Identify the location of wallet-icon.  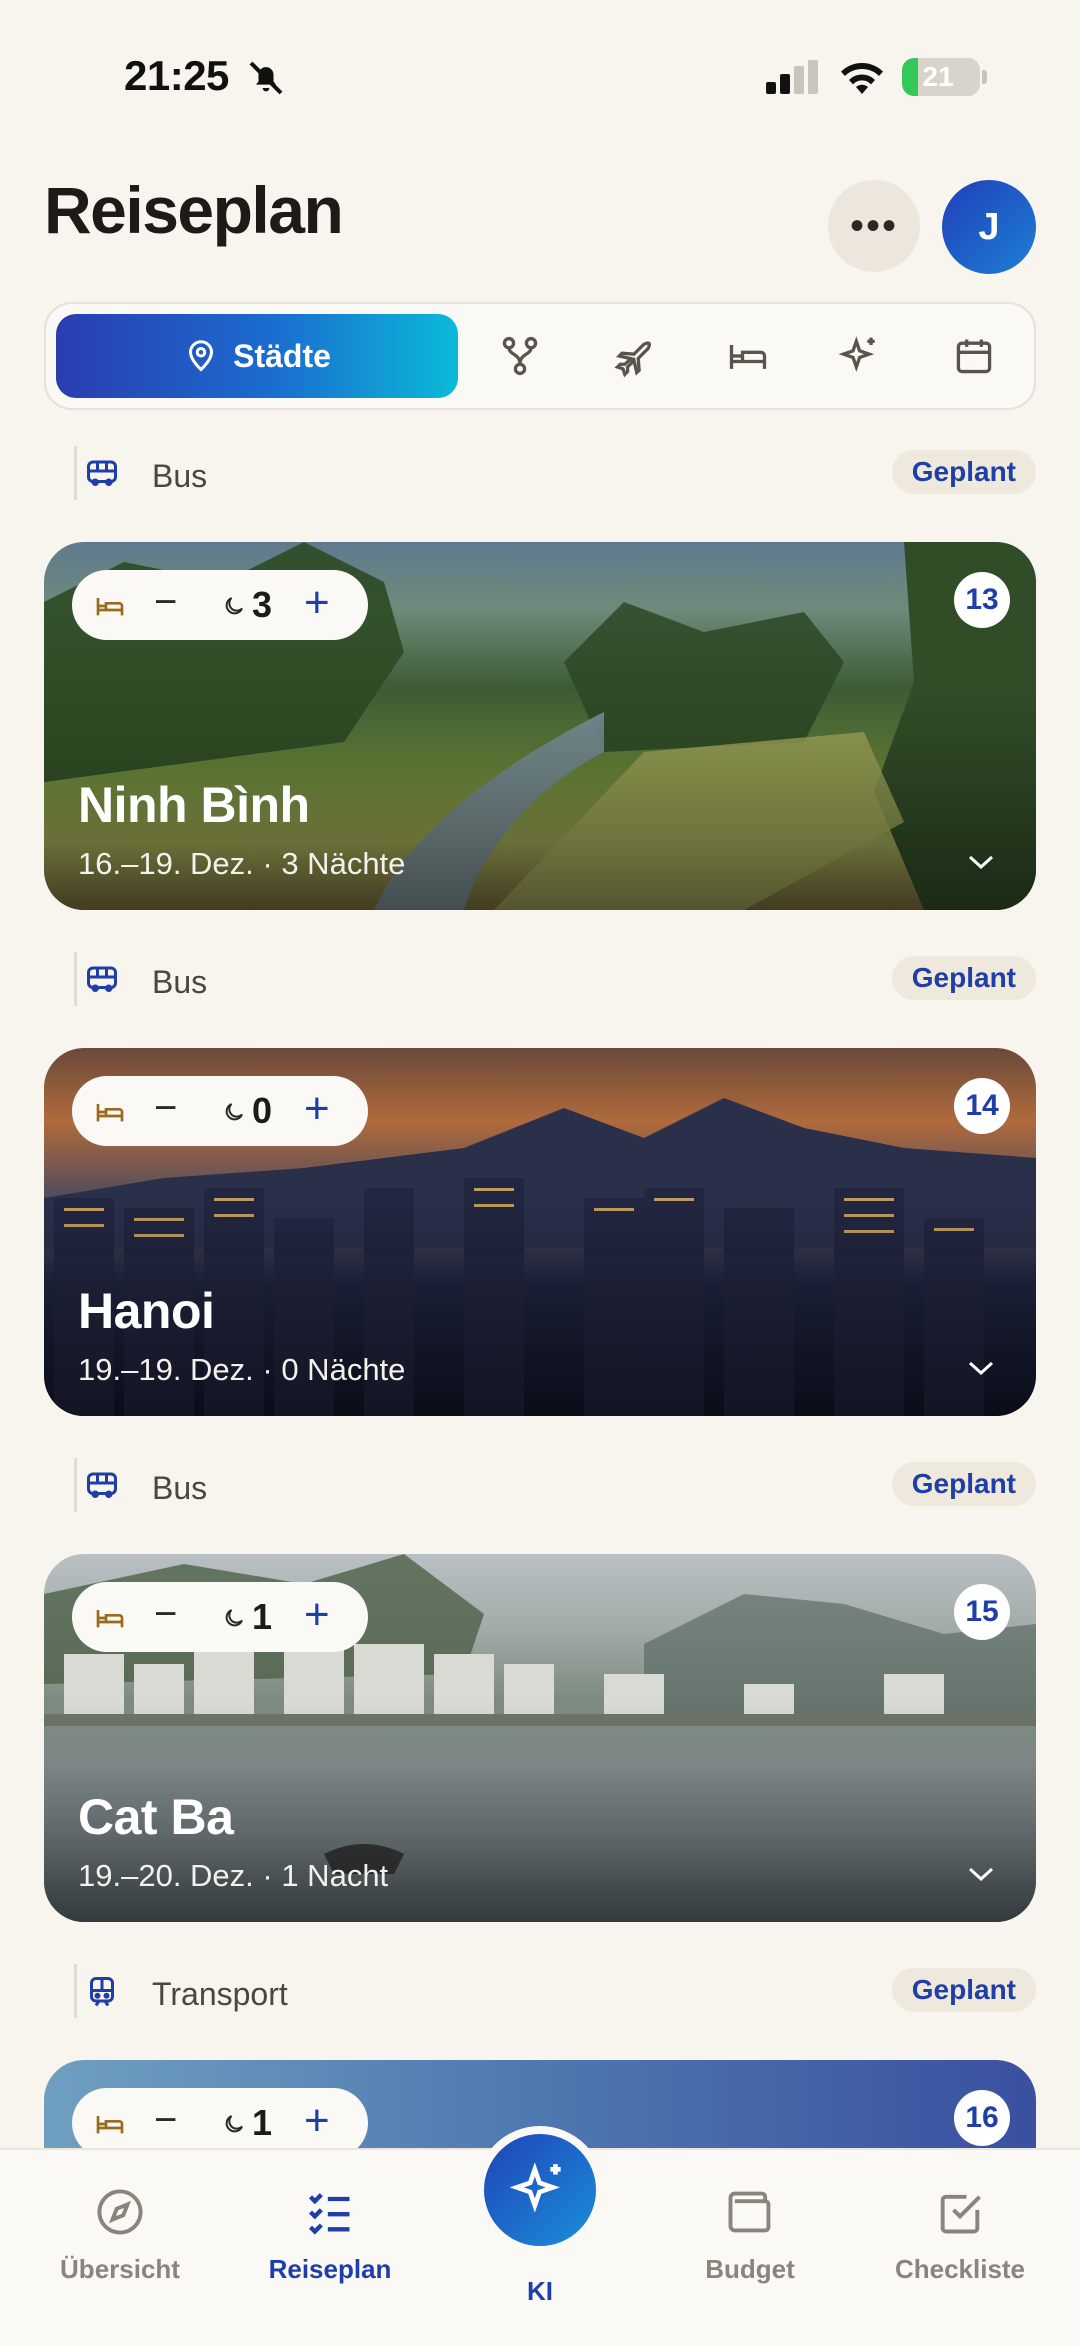
(749, 2212).